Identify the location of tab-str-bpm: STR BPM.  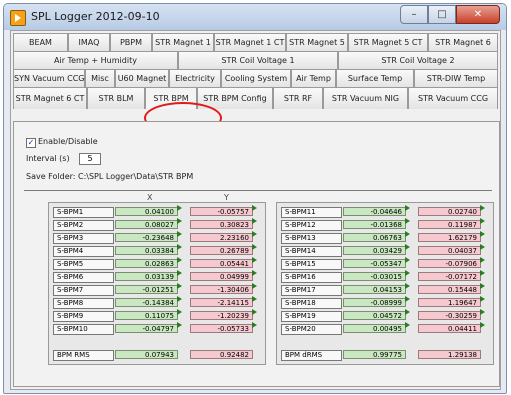
(171, 98).